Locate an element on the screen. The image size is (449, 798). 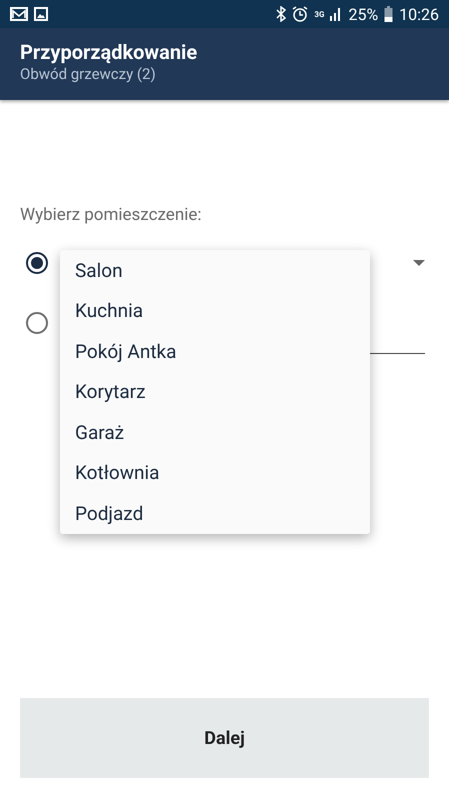
menu-item: Podjazd is located at coordinates (215, 513).